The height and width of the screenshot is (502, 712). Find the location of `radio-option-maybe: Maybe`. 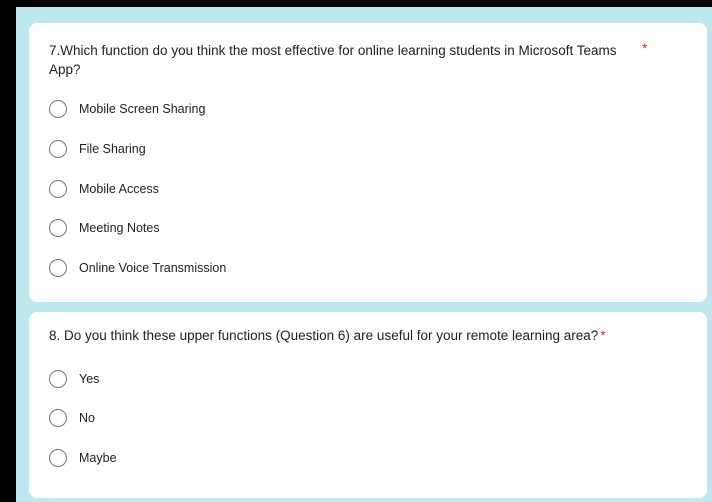

radio-option-maybe: Maybe is located at coordinates (83, 458).